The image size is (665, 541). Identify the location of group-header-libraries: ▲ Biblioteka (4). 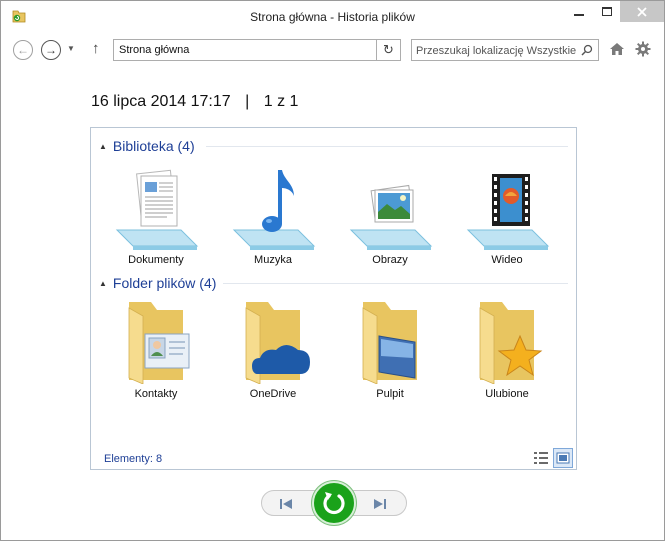
(147, 146).